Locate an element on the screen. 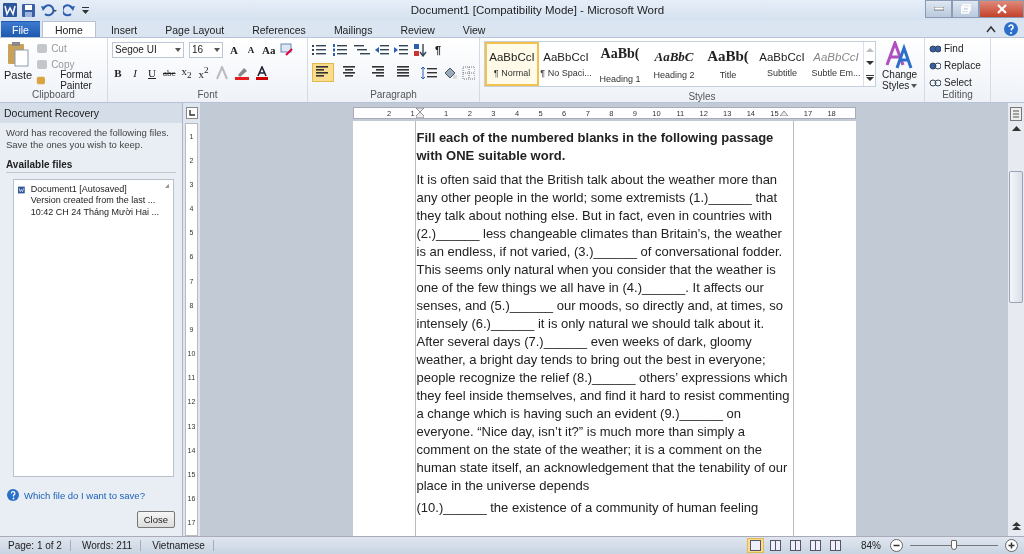 This screenshot has width=1024, height=554. status-item: Words: 211 is located at coordinates (107, 545).